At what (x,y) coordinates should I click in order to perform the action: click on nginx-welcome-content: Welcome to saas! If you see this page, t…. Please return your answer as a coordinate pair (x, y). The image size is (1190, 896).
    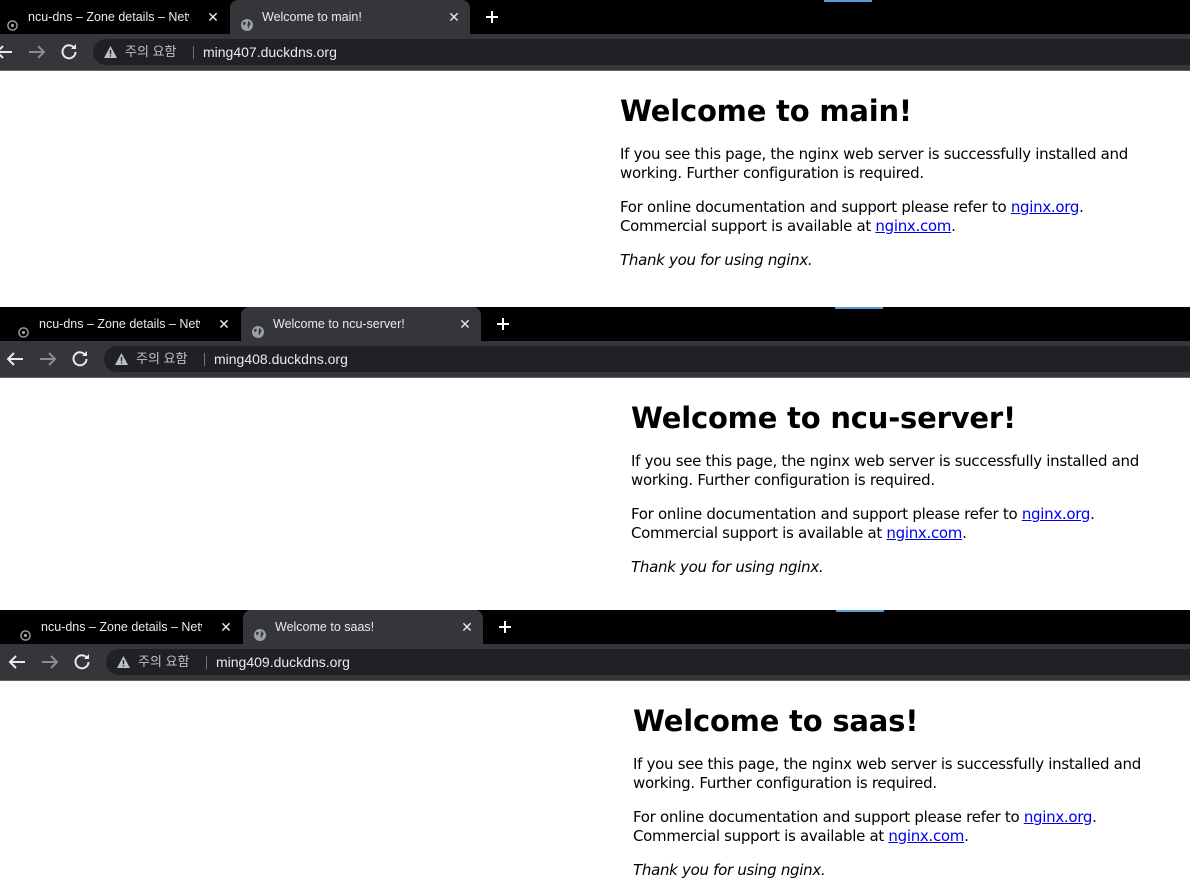
    Looking at the image, I should click on (911, 780).